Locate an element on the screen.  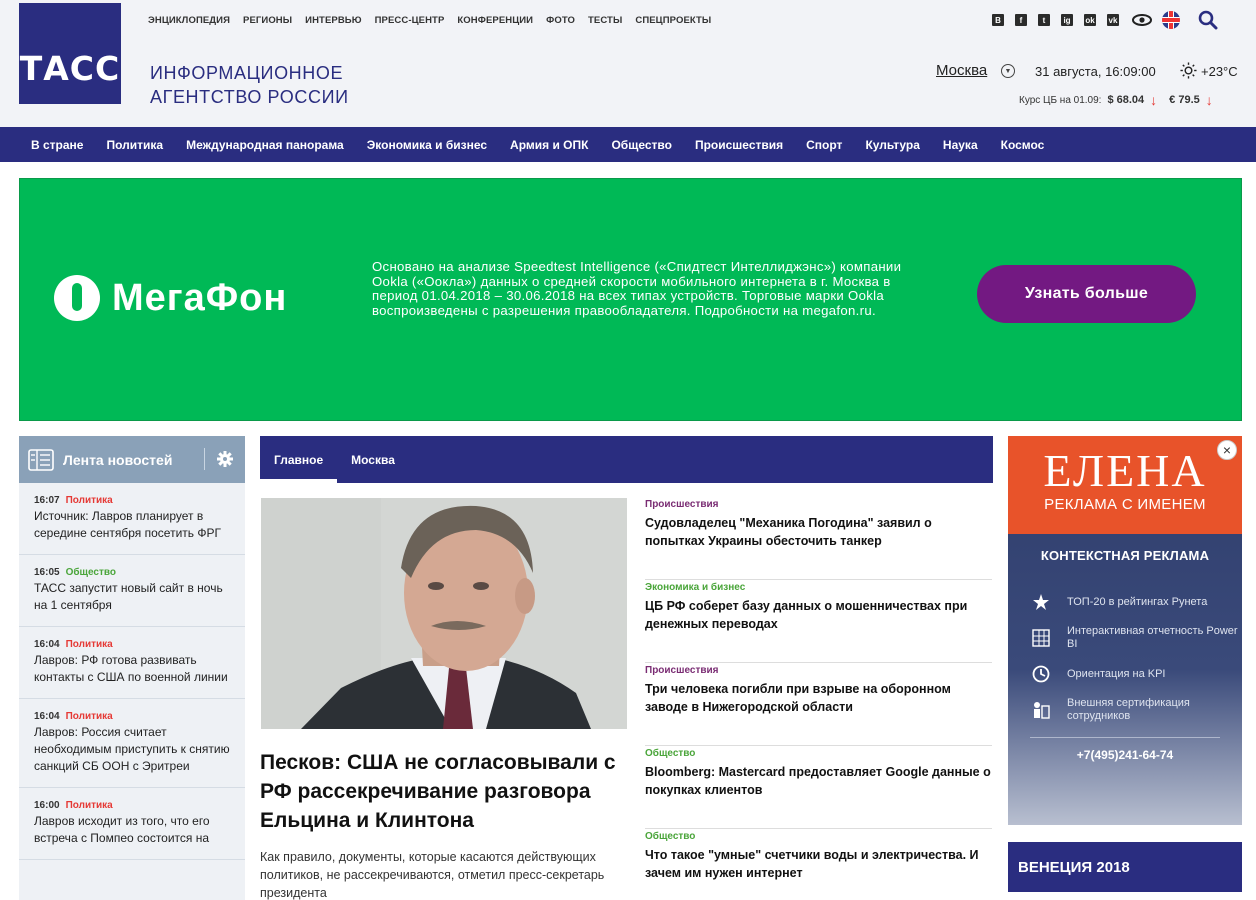
twitter-icon: t is located at coordinates (1044, 20).